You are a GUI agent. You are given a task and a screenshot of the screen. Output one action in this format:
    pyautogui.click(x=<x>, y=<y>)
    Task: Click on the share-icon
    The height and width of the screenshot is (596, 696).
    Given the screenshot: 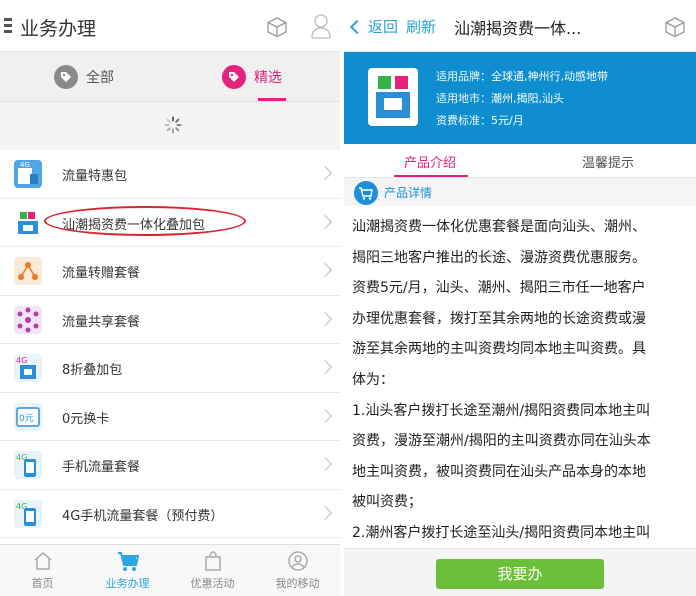 What is the action you would take?
    pyautogui.click(x=28, y=319)
    